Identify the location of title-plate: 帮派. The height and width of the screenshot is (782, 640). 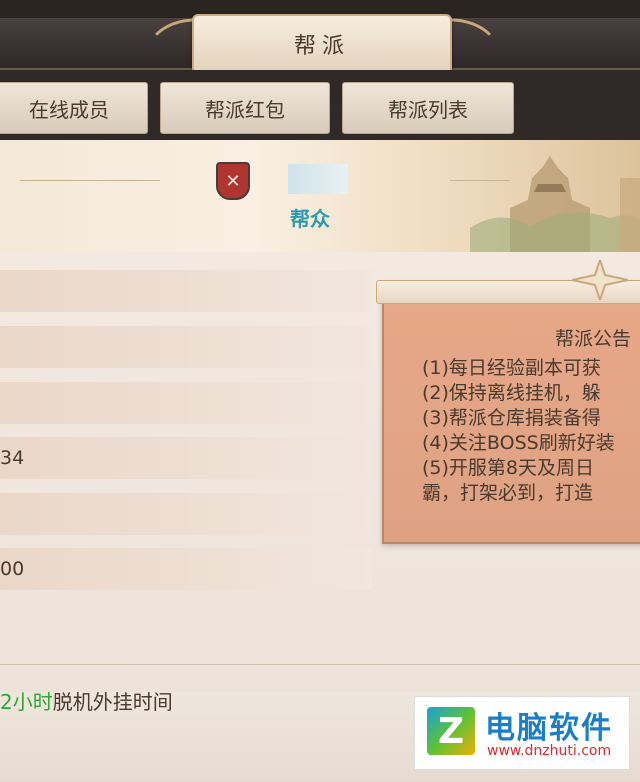
(322, 44).